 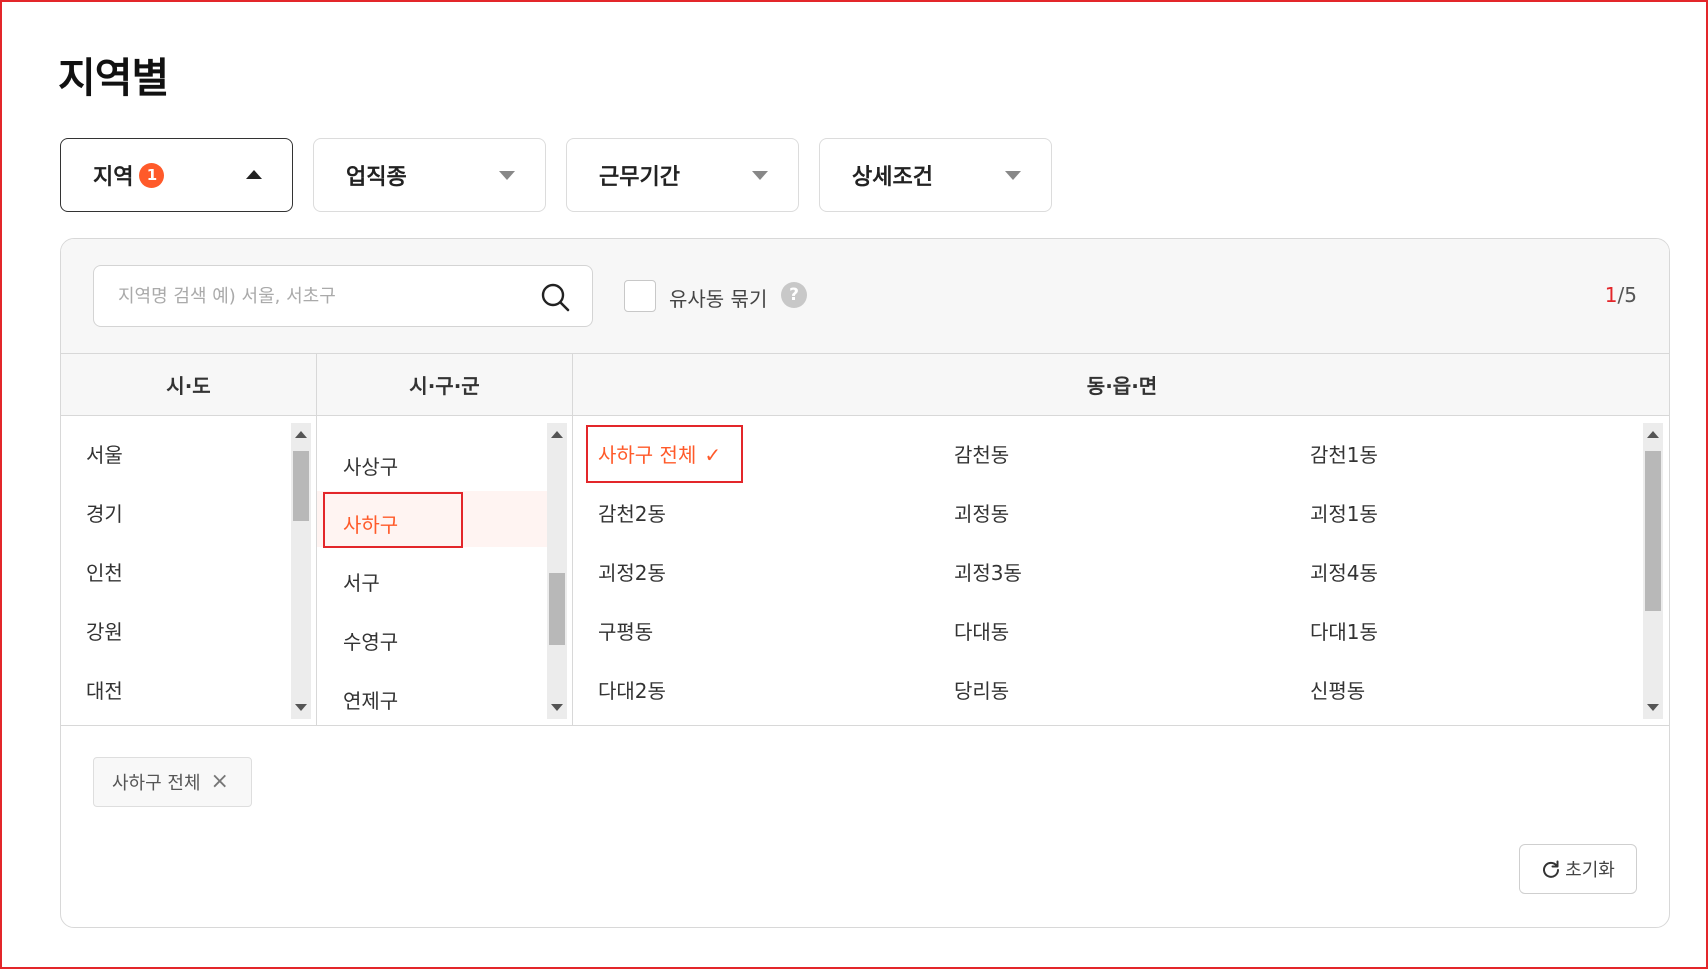 I want to click on dong-item: 괴정4동, so click(x=1344, y=571).